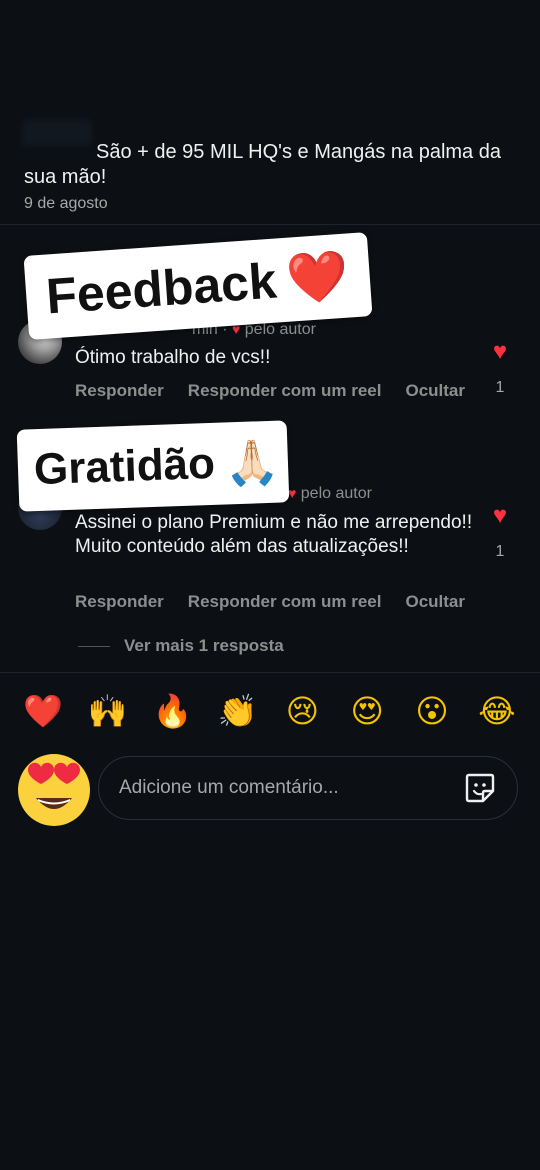 The image size is (540, 1170). What do you see at coordinates (238, 711) in the screenshot?
I see `clapping-hands-emoji: 👏` at bounding box center [238, 711].